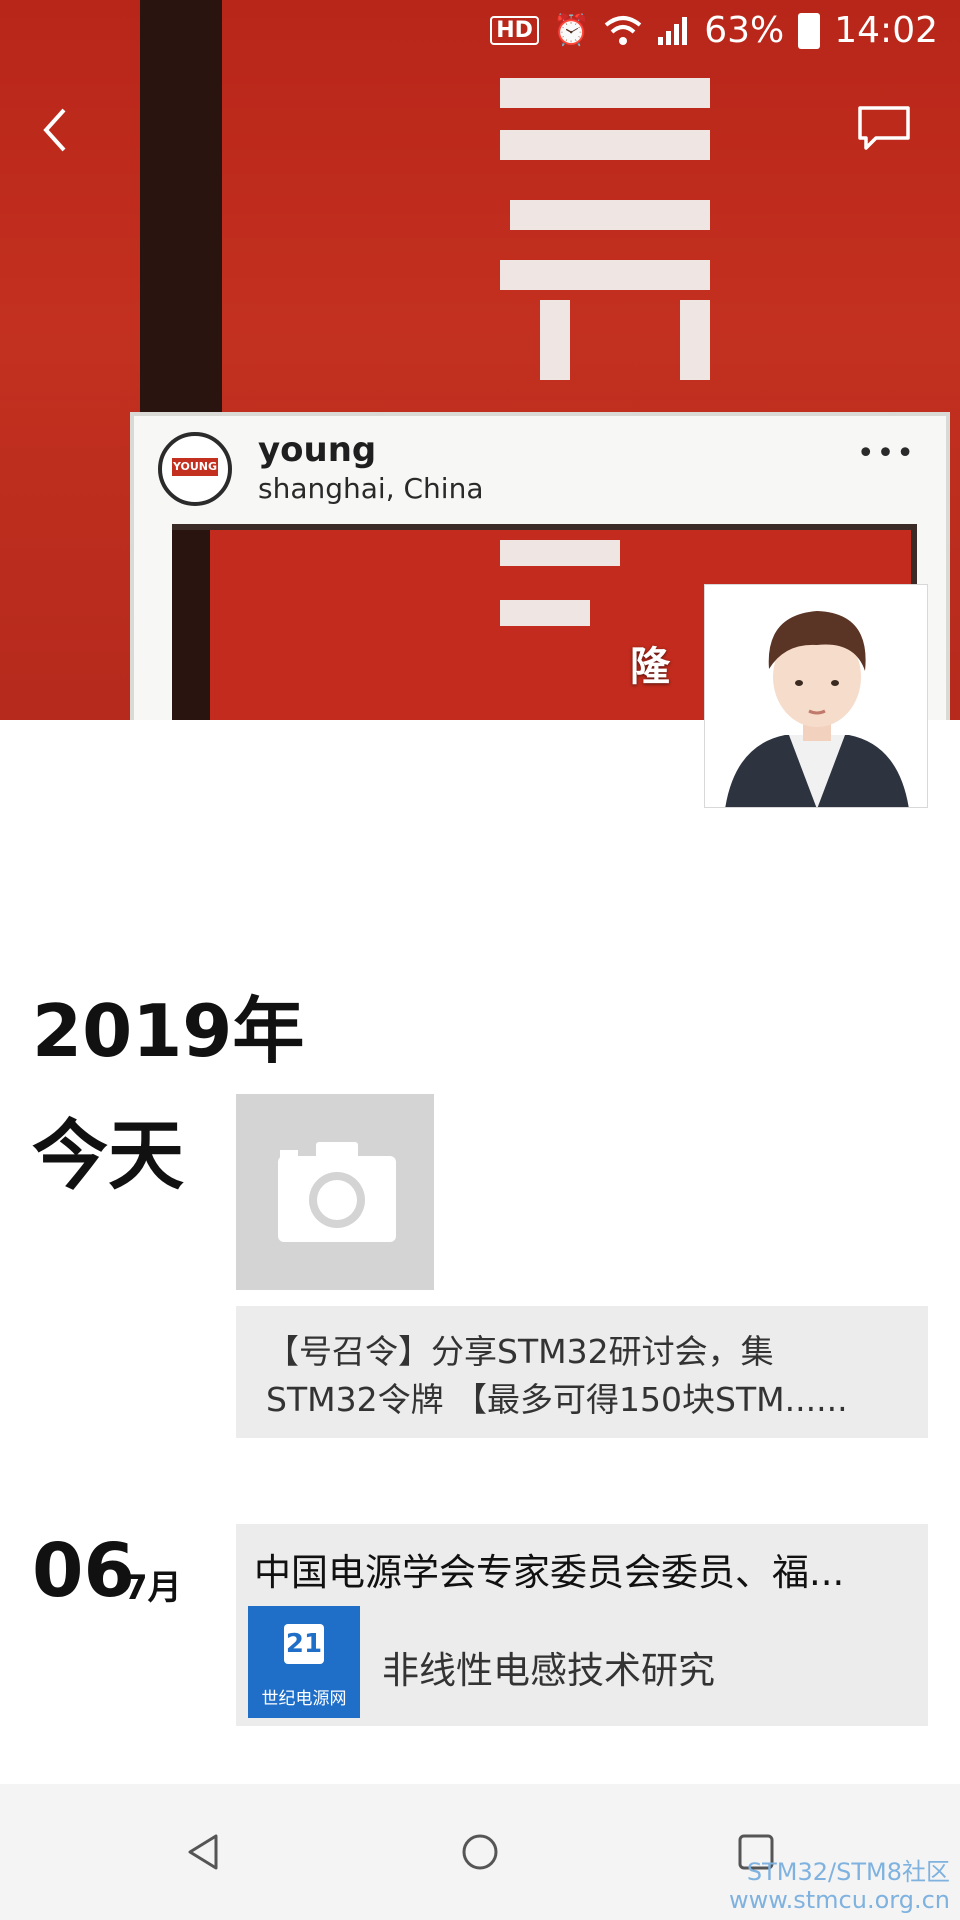 The image size is (960, 1920). I want to click on back-icon, so click(58, 130).